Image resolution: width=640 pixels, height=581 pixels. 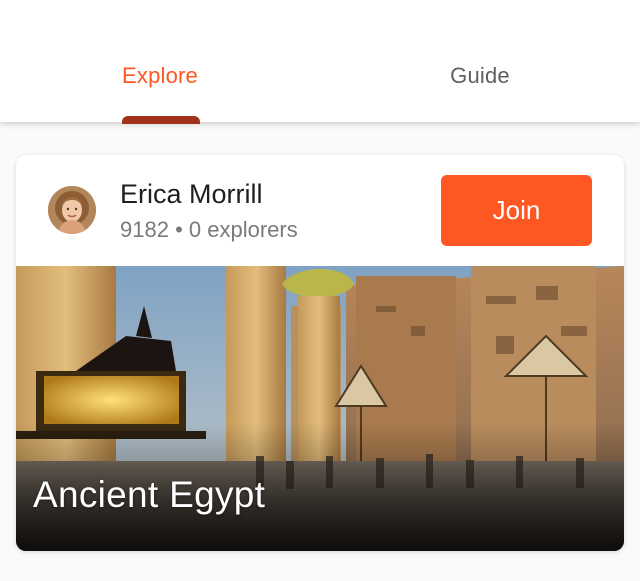 I want to click on card-meta: 9182 • 0 explorers, so click(x=209, y=230).